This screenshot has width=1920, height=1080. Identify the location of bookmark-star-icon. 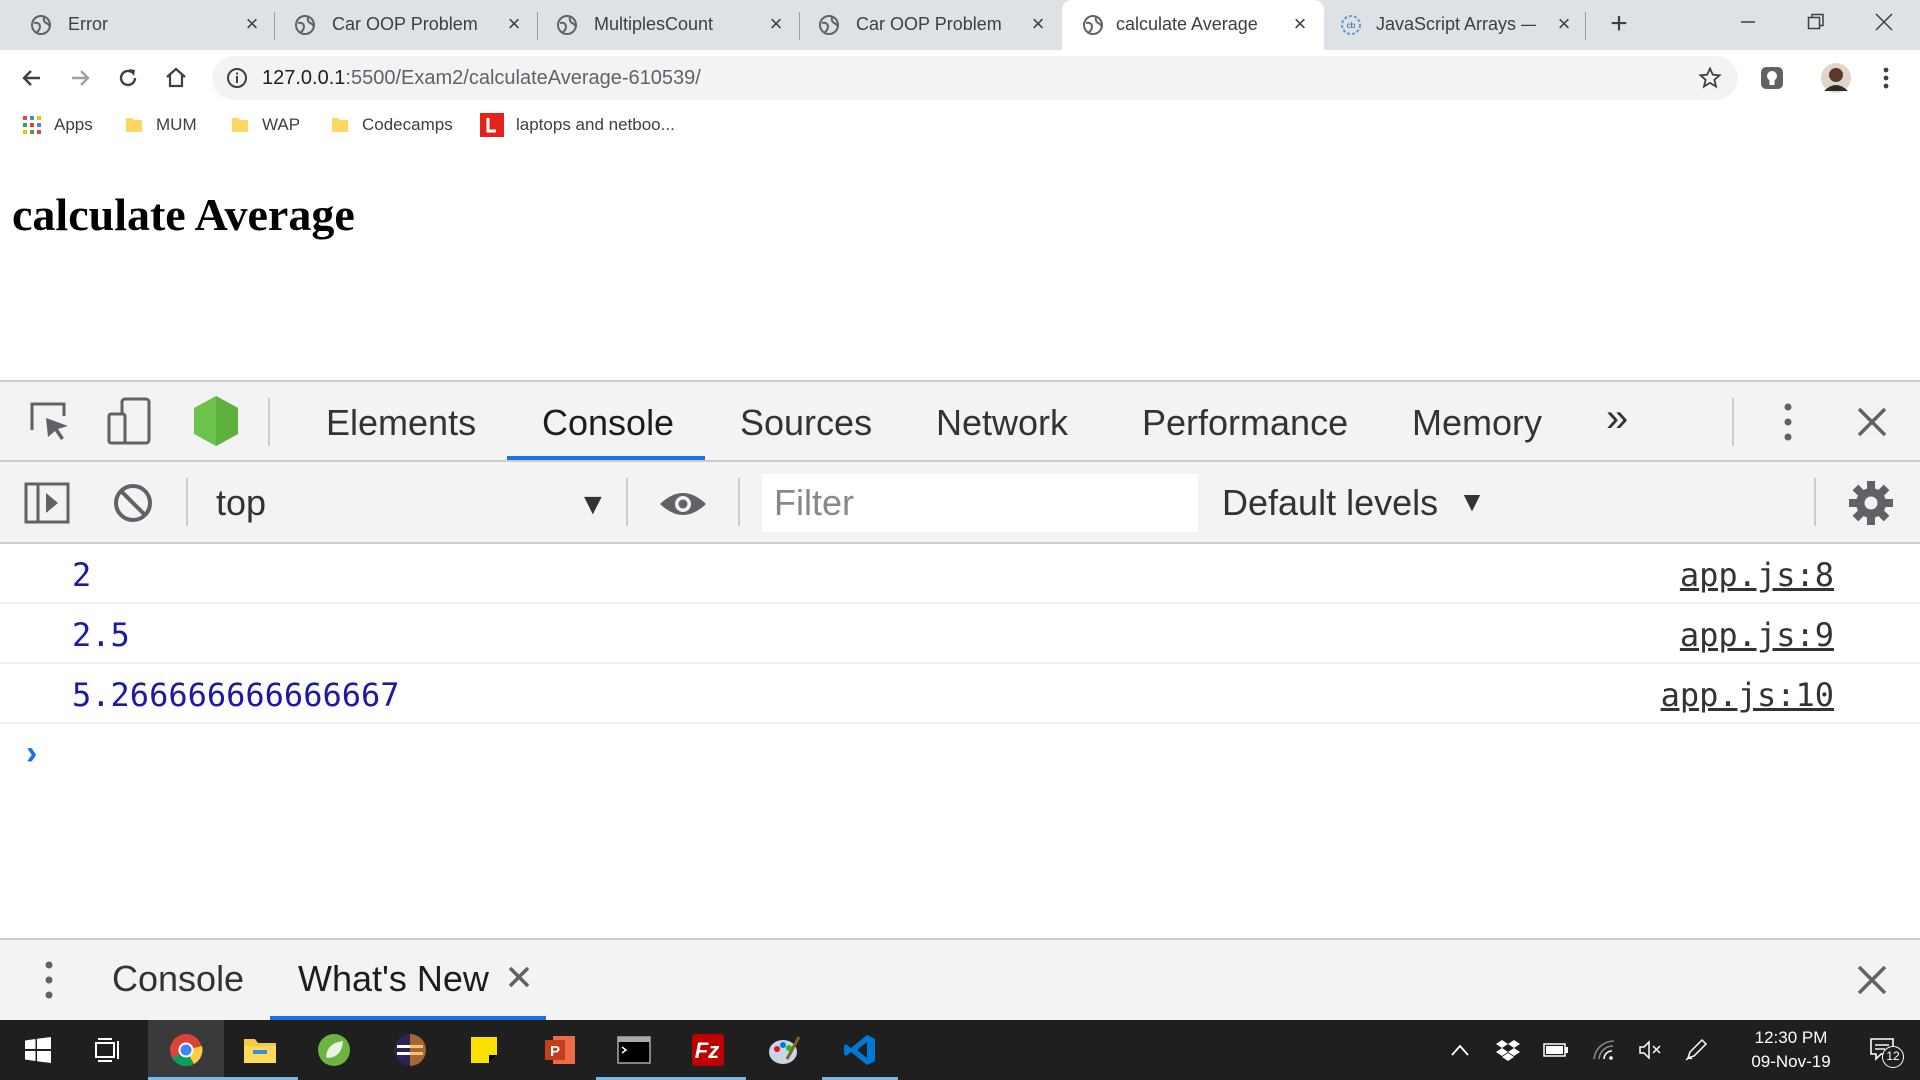
(1710, 78).